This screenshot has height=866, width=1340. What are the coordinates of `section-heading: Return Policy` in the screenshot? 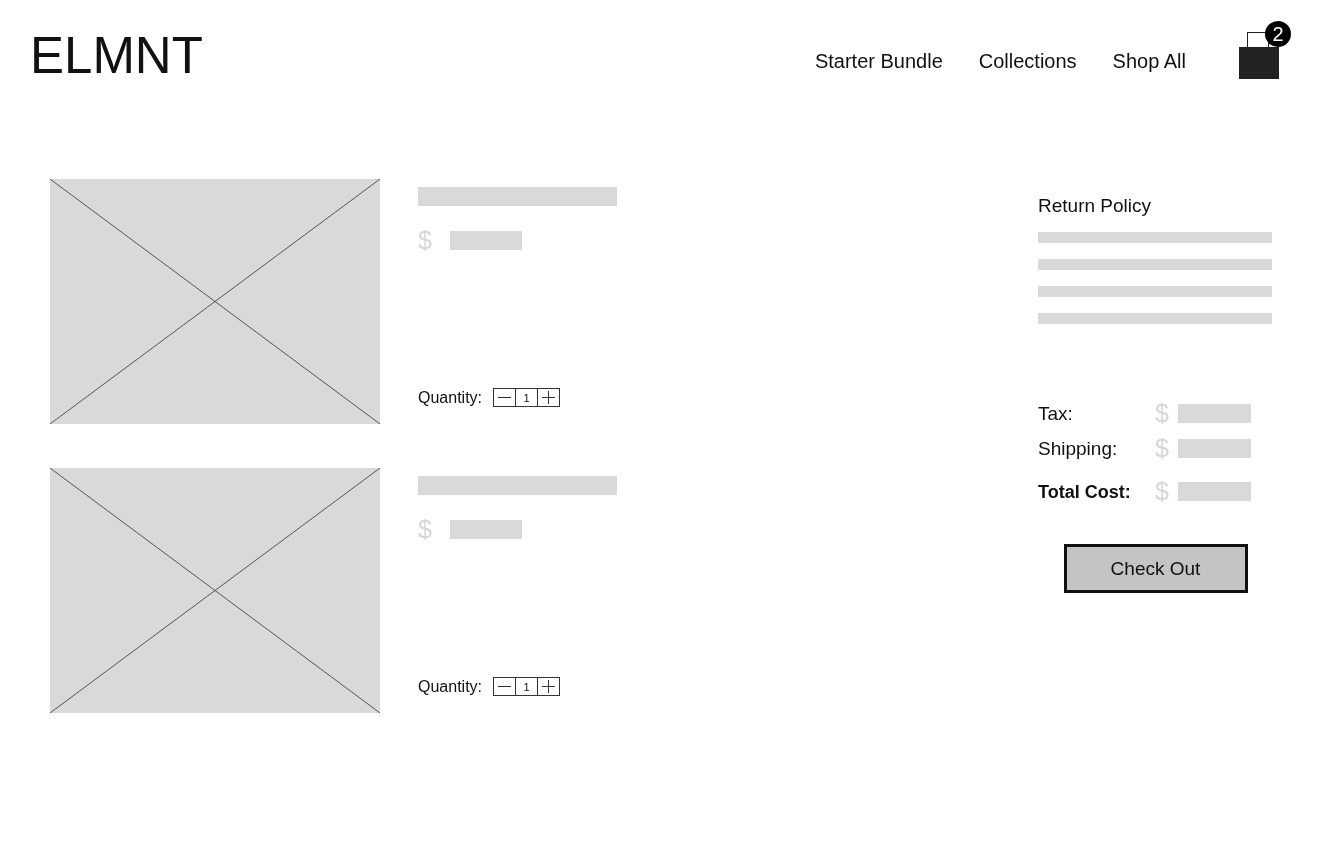 It's located at (1095, 206).